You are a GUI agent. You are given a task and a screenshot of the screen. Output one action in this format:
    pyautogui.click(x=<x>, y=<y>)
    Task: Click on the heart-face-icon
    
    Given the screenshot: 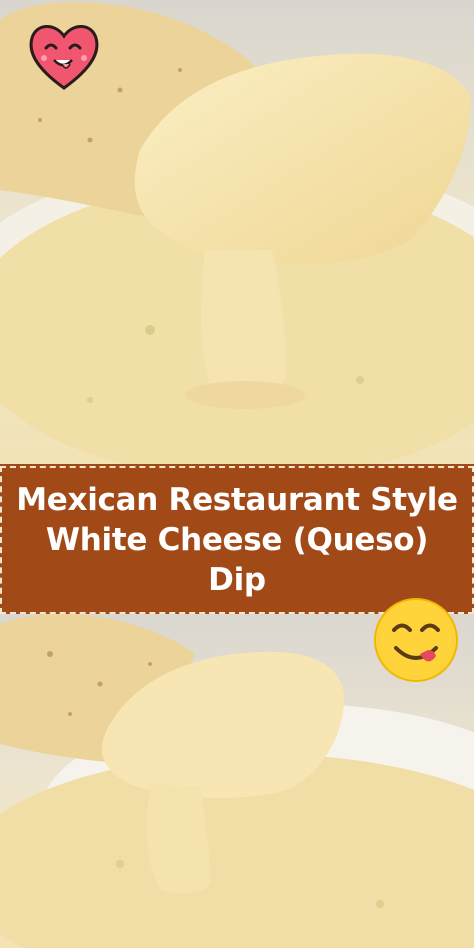 What is the action you would take?
    pyautogui.click(x=64, y=56)
    